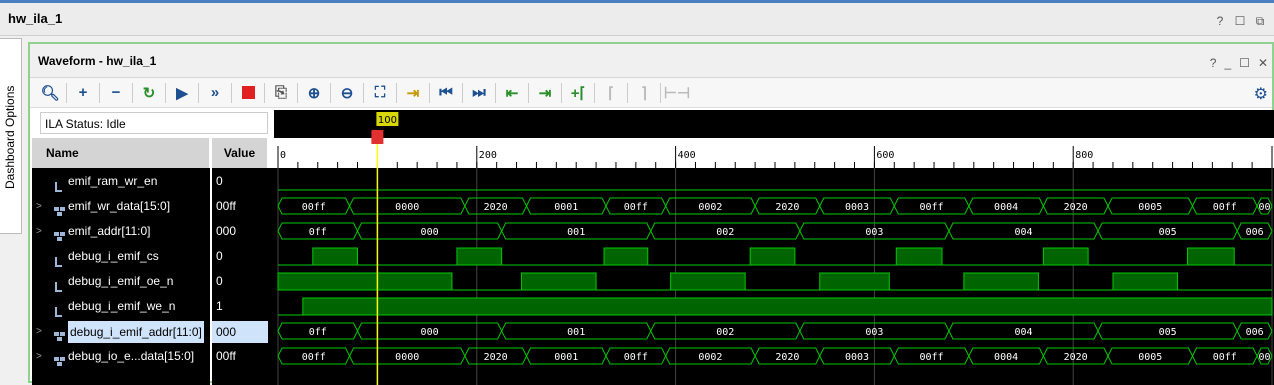 This screenshot has width=1274, height=385. Describe the element at coordinates (1261, 94) in the screenshot. I see `gear-icon: ⚙` at that location.